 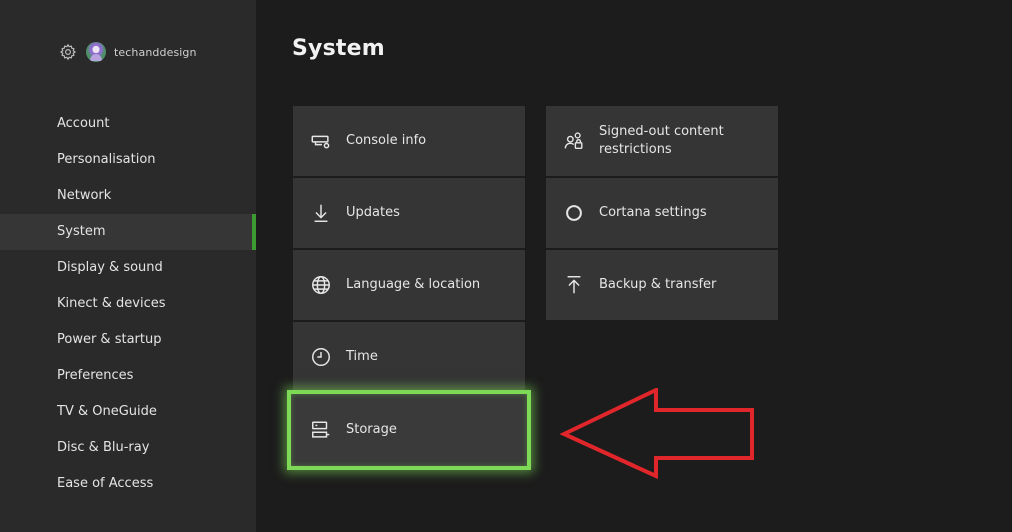 I want to click on tile-label: Signed-out content restrictions, so click(x=661, y=140).